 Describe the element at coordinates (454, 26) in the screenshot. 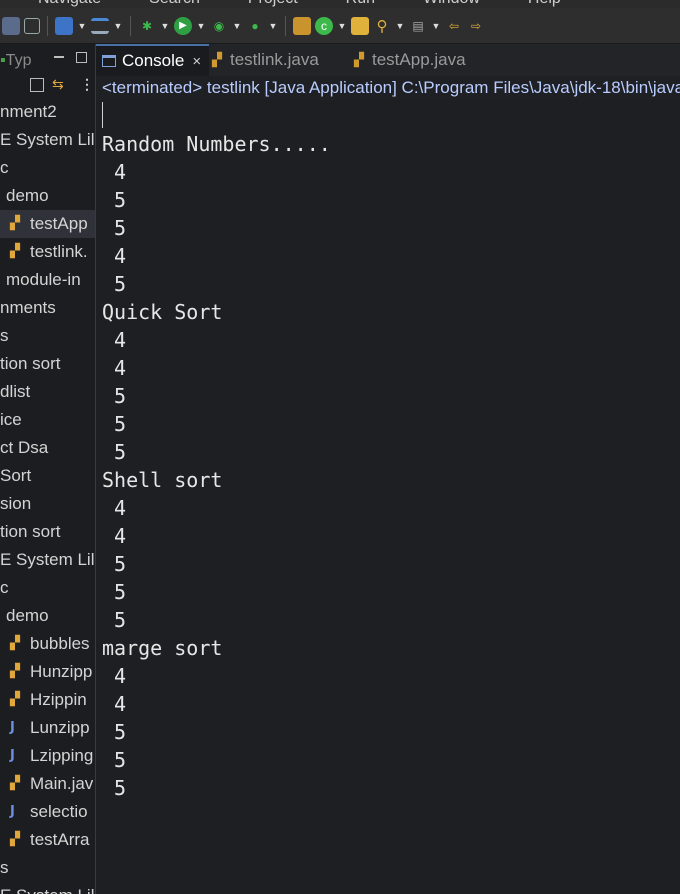

I see `prev-edit-icon: ⇦` at that location.